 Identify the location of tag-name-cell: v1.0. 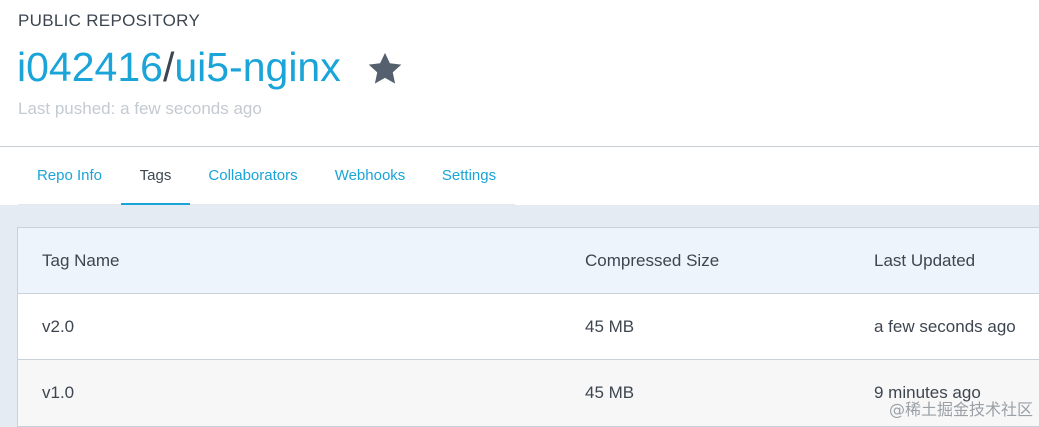
(58, 392).